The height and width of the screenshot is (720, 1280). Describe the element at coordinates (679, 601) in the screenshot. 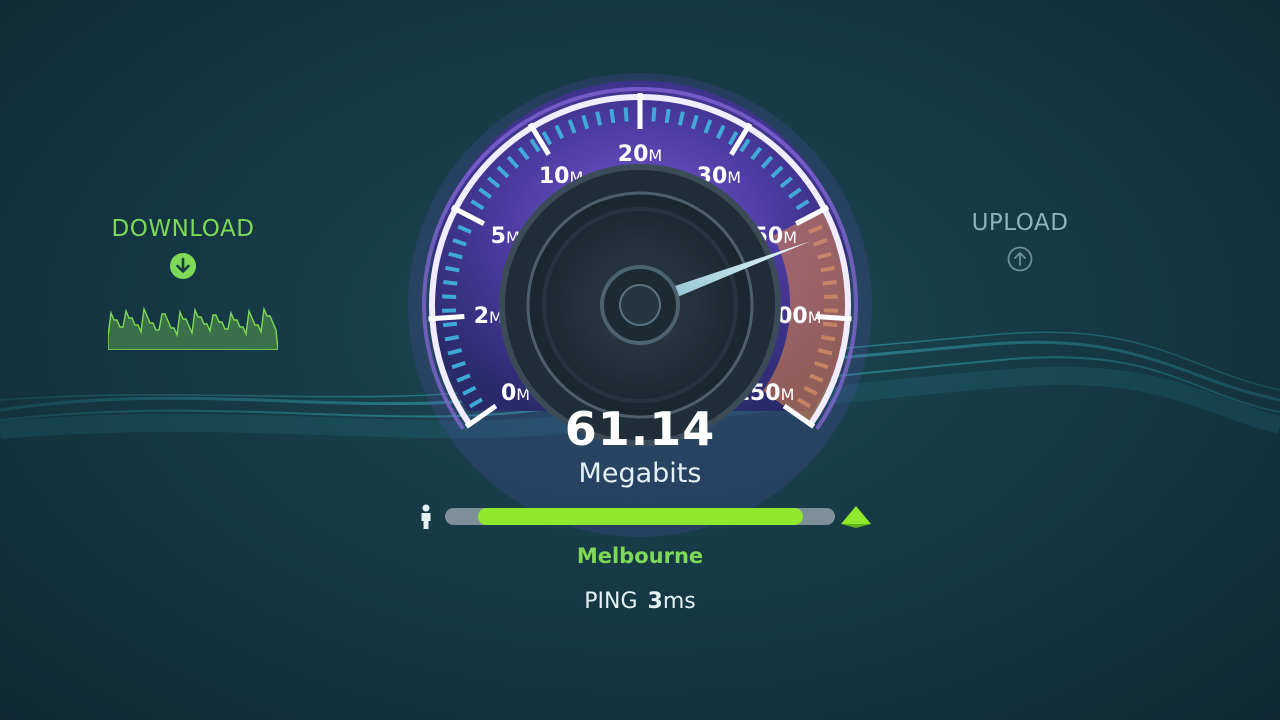

I see `ping-unit: ms` at that location.